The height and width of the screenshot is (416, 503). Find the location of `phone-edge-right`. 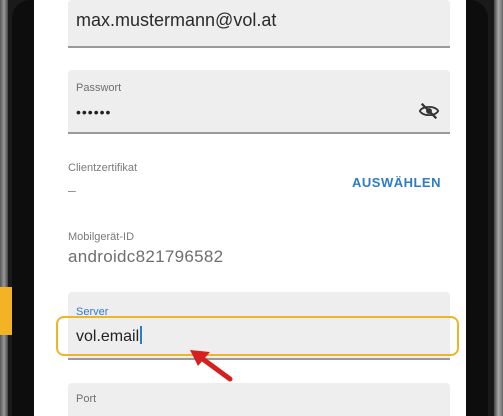

phone-edge-right is located at coordinates (498, 208).